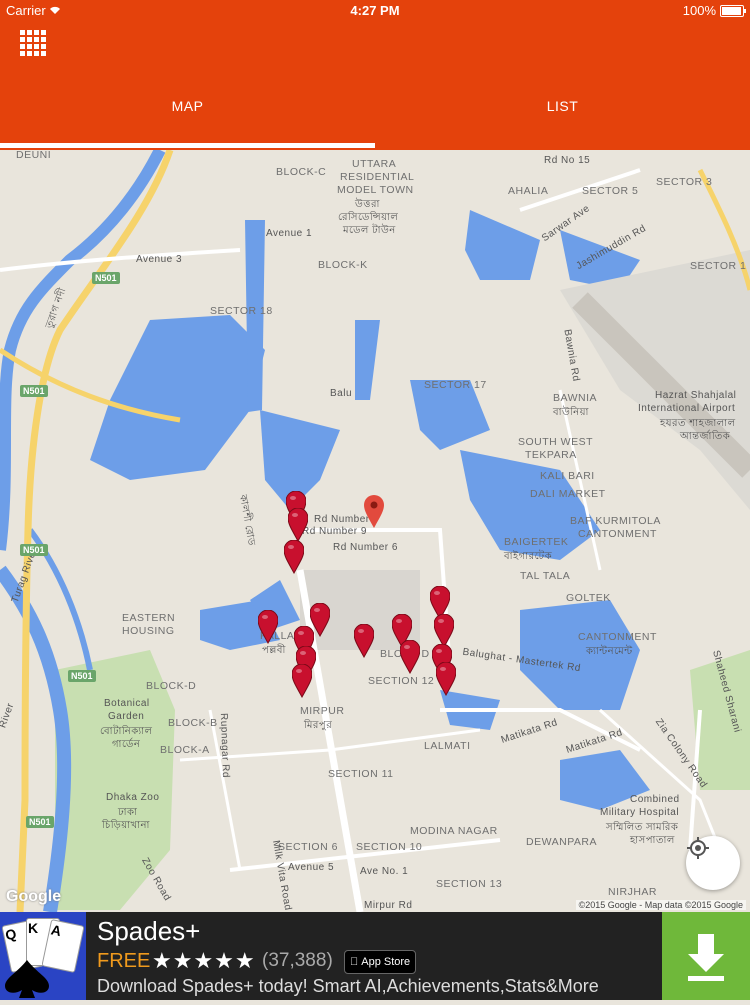 This screenshot has height=1005, width=750. What do you see at coordinates (33, 43) in the screenshot?
I see `grid-menu-icon` at bounding box center [33, 43].